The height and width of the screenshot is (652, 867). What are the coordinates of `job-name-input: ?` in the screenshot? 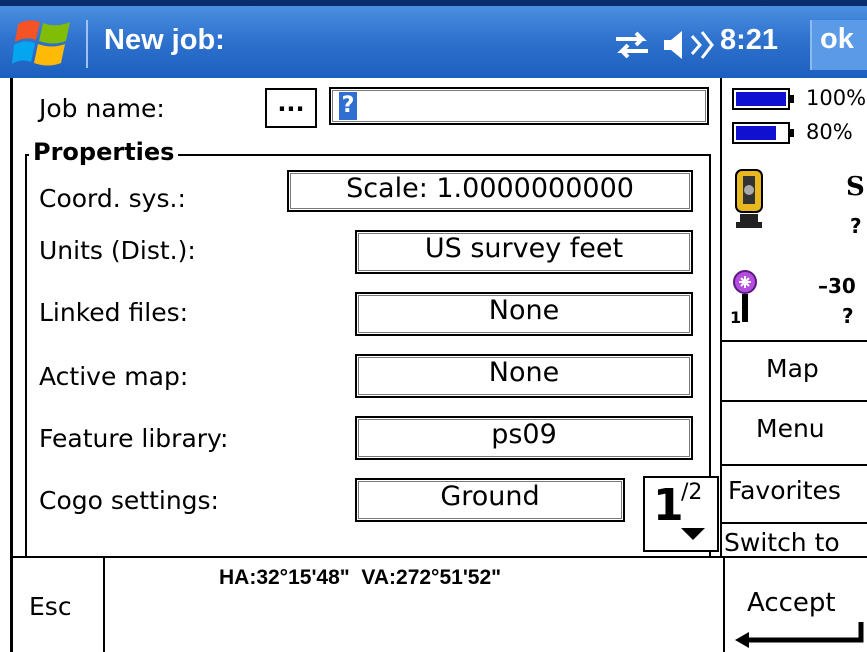 It's located at (519, 106).